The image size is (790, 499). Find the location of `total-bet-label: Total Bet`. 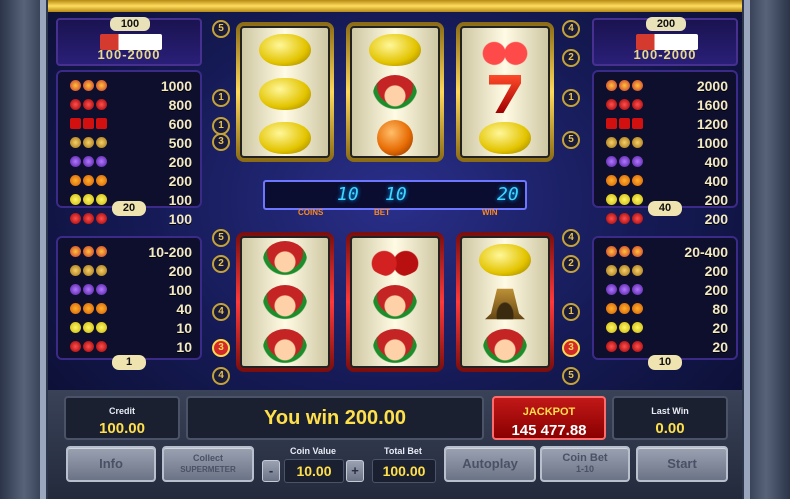

total-bet-label: Total Bet is located at coordinates (403, 451).